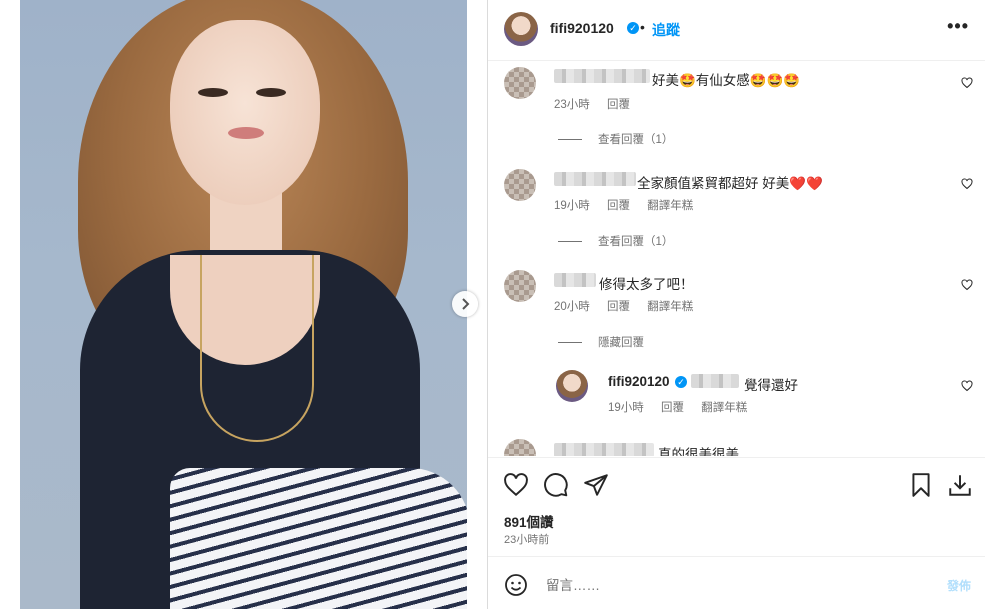 The height and width of the screenshot is (610, 985). I want to click on comment-meta: 19小時 回覆 翻譯年糕, so click(630, 205).